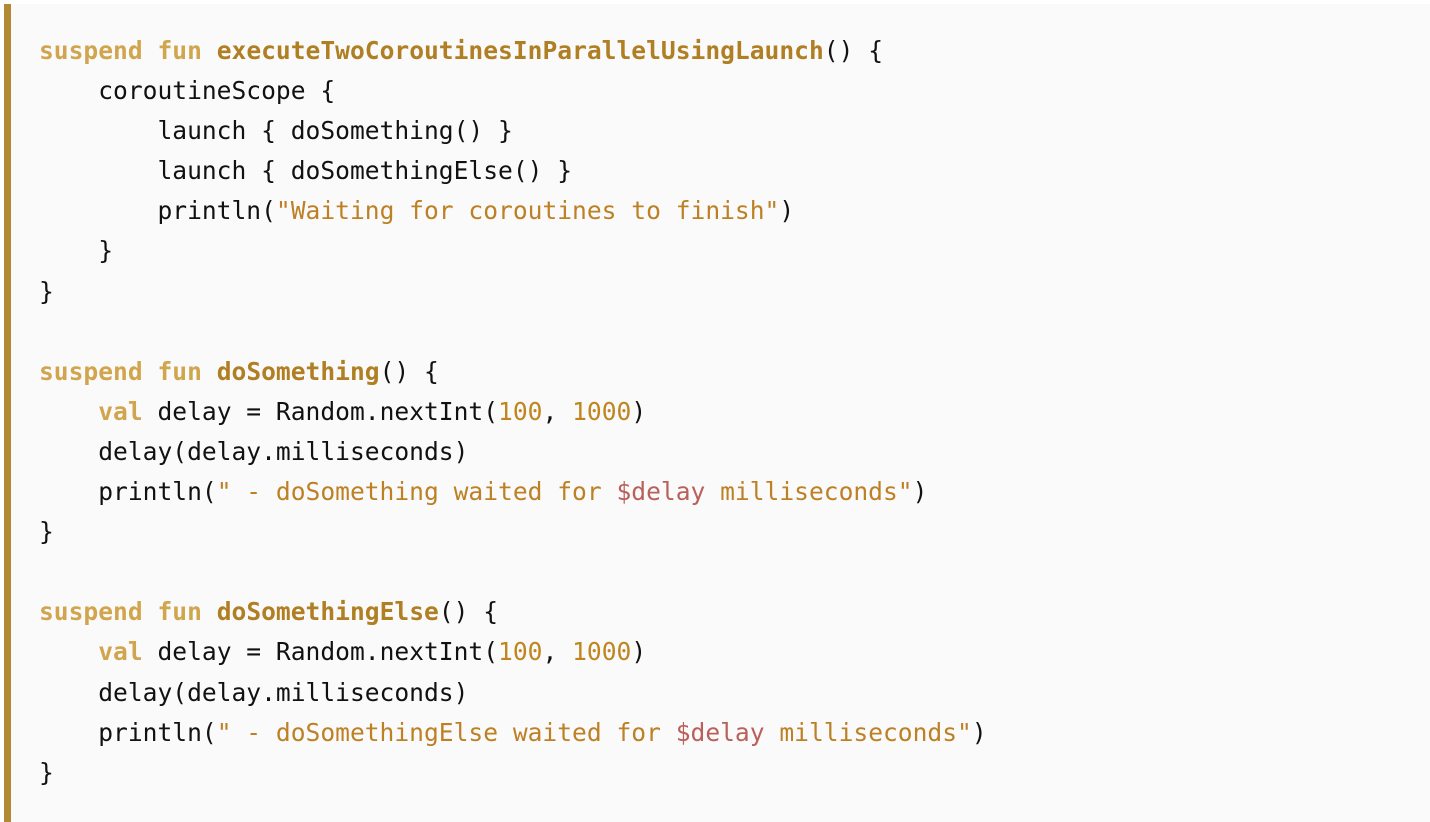  What do you see at coordinates (446, 732) in the screenshot?
I see `string-token: " - doSomethingElse waited for` at bounding box center [446, 732].